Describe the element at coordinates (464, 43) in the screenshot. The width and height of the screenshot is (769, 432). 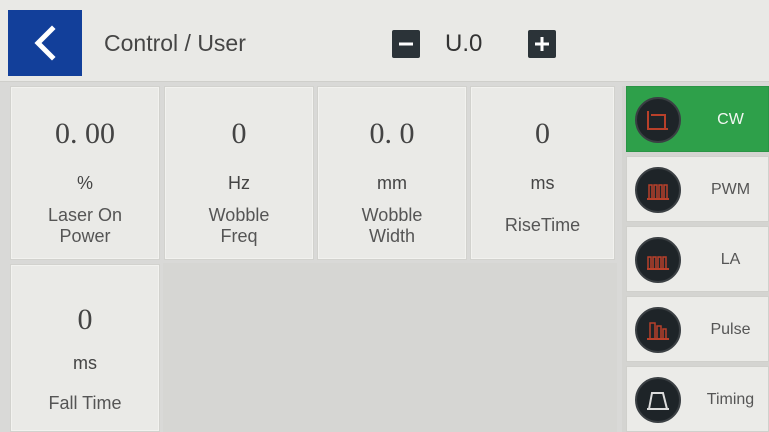
I see `unit-value-display: U.0` at that location.